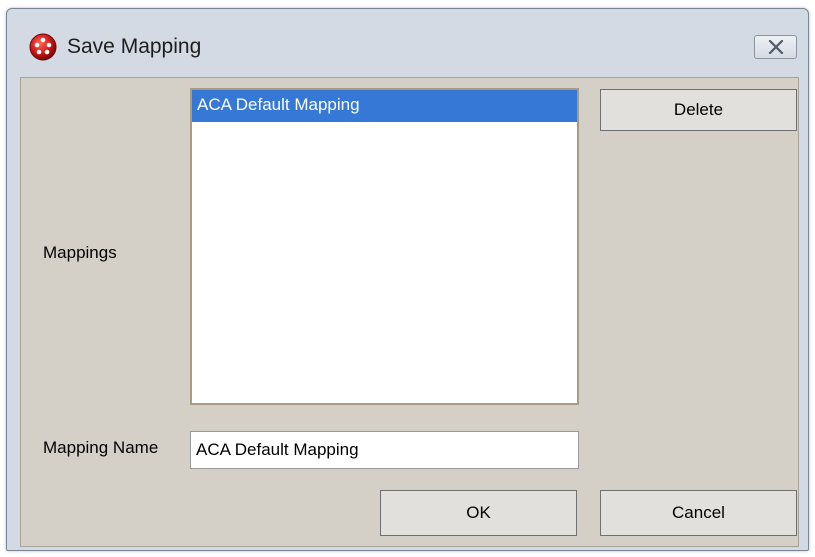  Describe the element at coordinates (101, 447) in the screenshot. I see `mapping-name-label: Mapping Name` at that location.